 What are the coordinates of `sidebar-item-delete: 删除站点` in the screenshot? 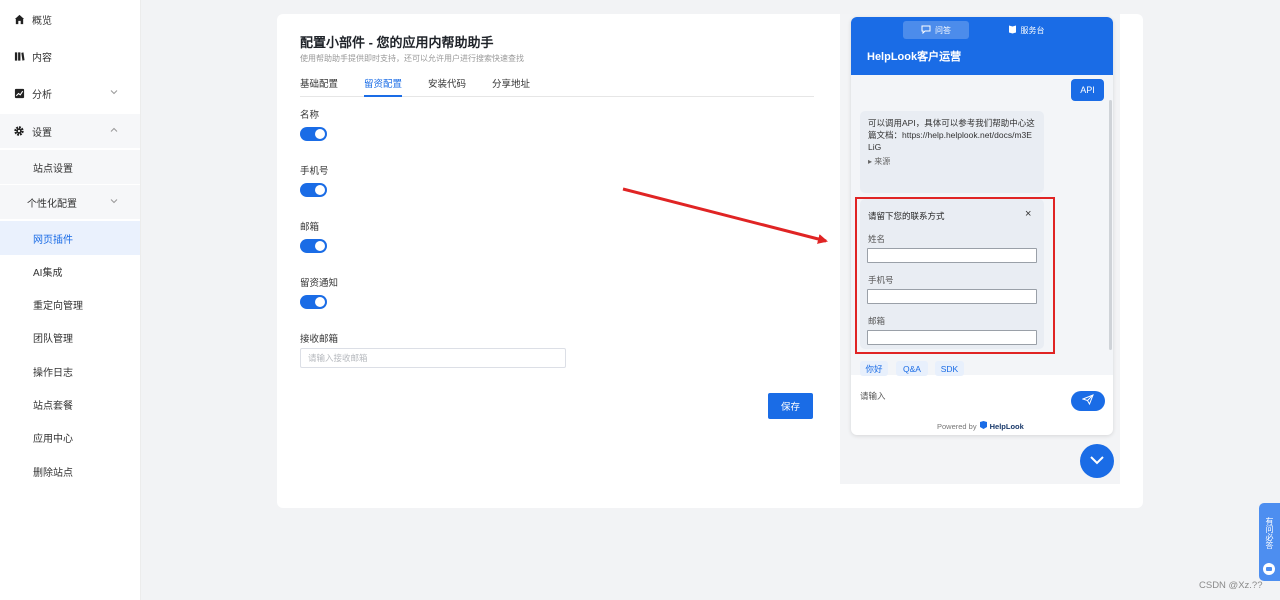 It's located at (70, 471).